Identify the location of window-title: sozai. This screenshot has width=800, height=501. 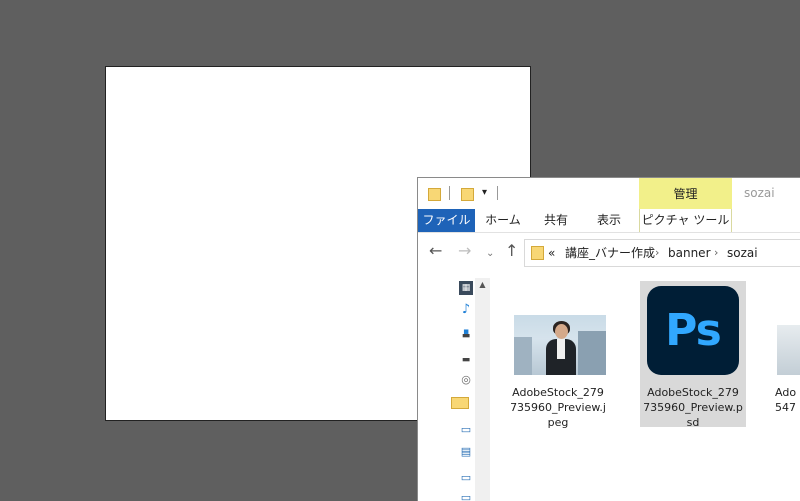
(759, 193).